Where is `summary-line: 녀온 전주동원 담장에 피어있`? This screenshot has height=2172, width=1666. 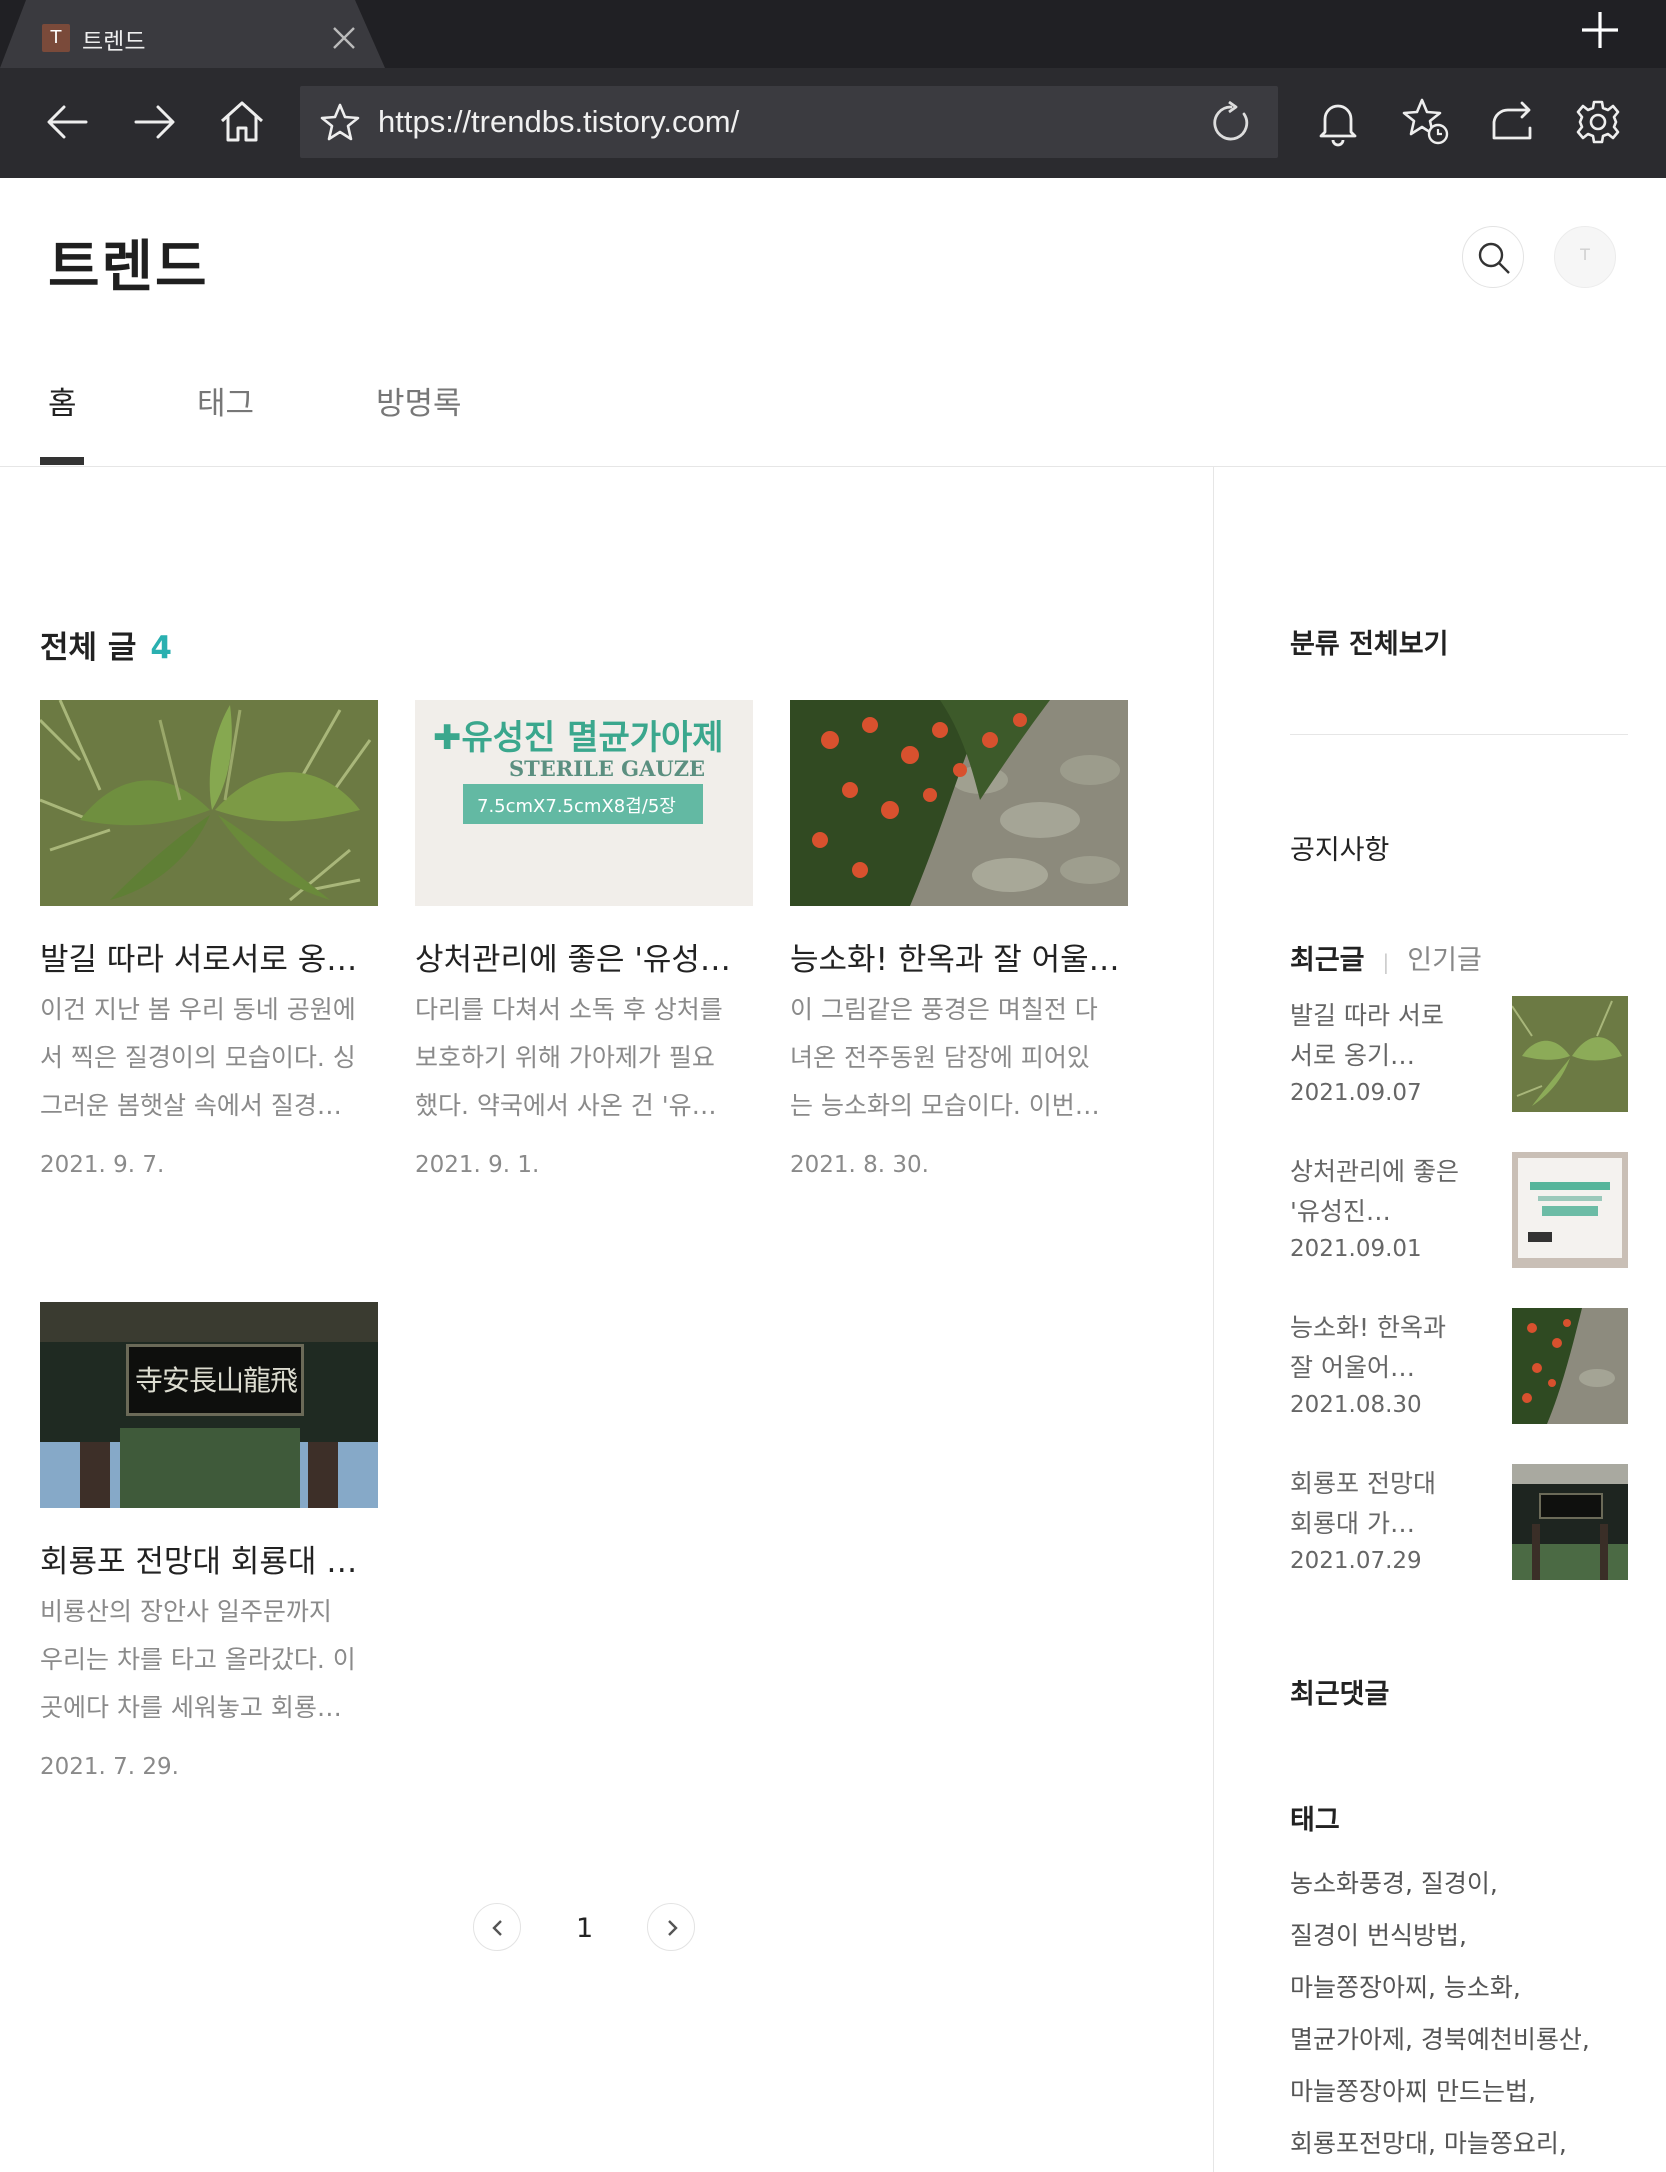
summary-line: 녀온 전주동원 담장에 피어있 is located at coordinates (940, 1057).